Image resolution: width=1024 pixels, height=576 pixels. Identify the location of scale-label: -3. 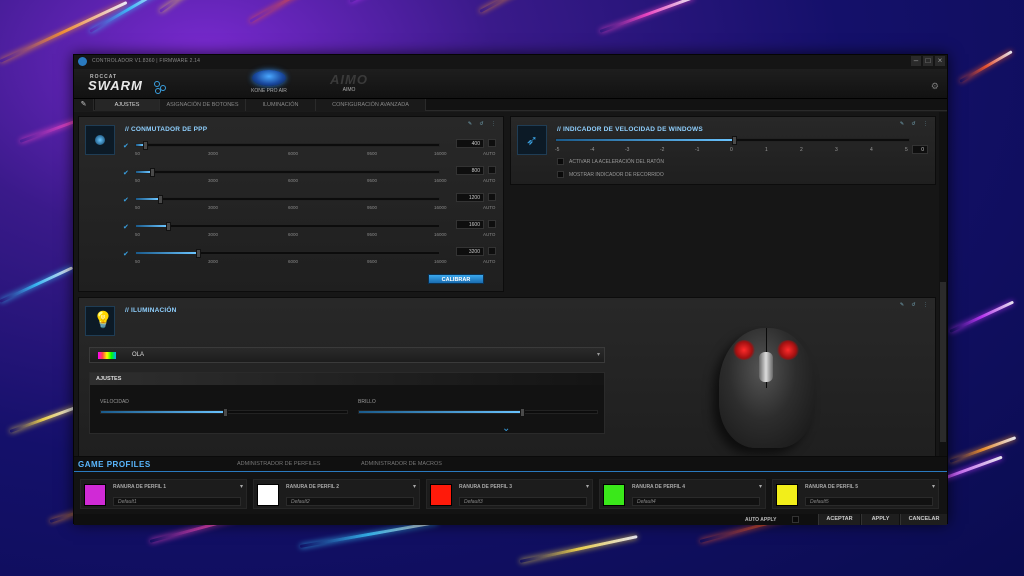
(627, 150).